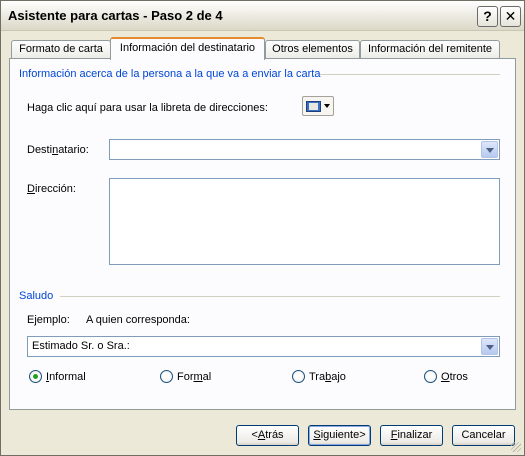 This screenshot has height=456, width=525. Describe the element at coordinates (454, 377) in the screenshot. I see `radio-otros-label: Otros` at that location.